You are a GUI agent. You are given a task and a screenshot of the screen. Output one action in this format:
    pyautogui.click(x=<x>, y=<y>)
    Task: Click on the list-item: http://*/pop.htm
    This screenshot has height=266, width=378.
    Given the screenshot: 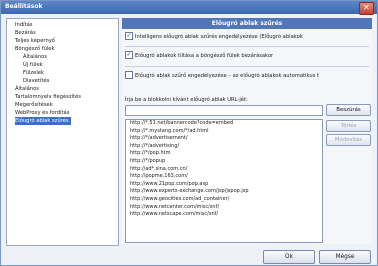 What is the action you would take?
    pyautogui.click(x=224, y=154)
    